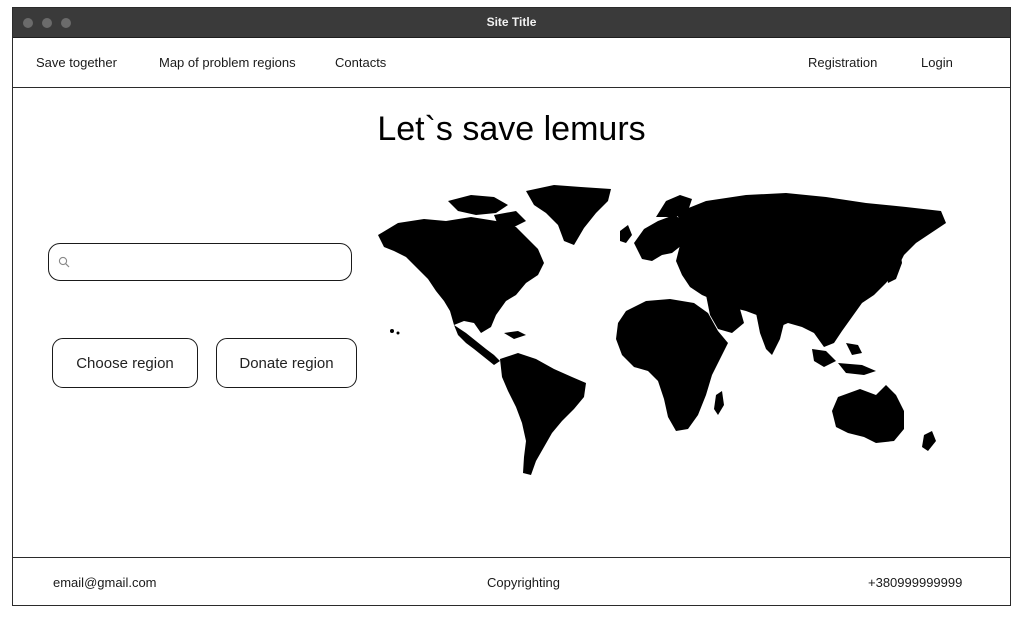 Image resolution: width=1021 pixels, height=625 pixels. I want to click on title-bar: Site Title, so click(511, 23).